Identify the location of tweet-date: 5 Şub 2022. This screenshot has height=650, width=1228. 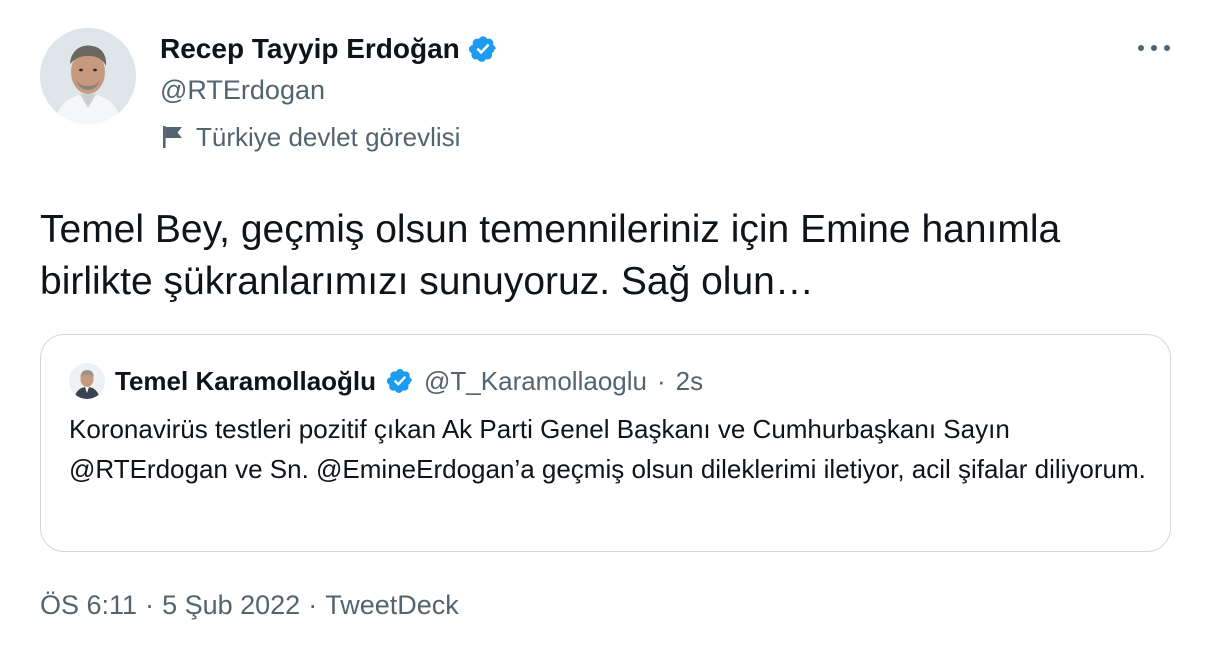
(231, 605).